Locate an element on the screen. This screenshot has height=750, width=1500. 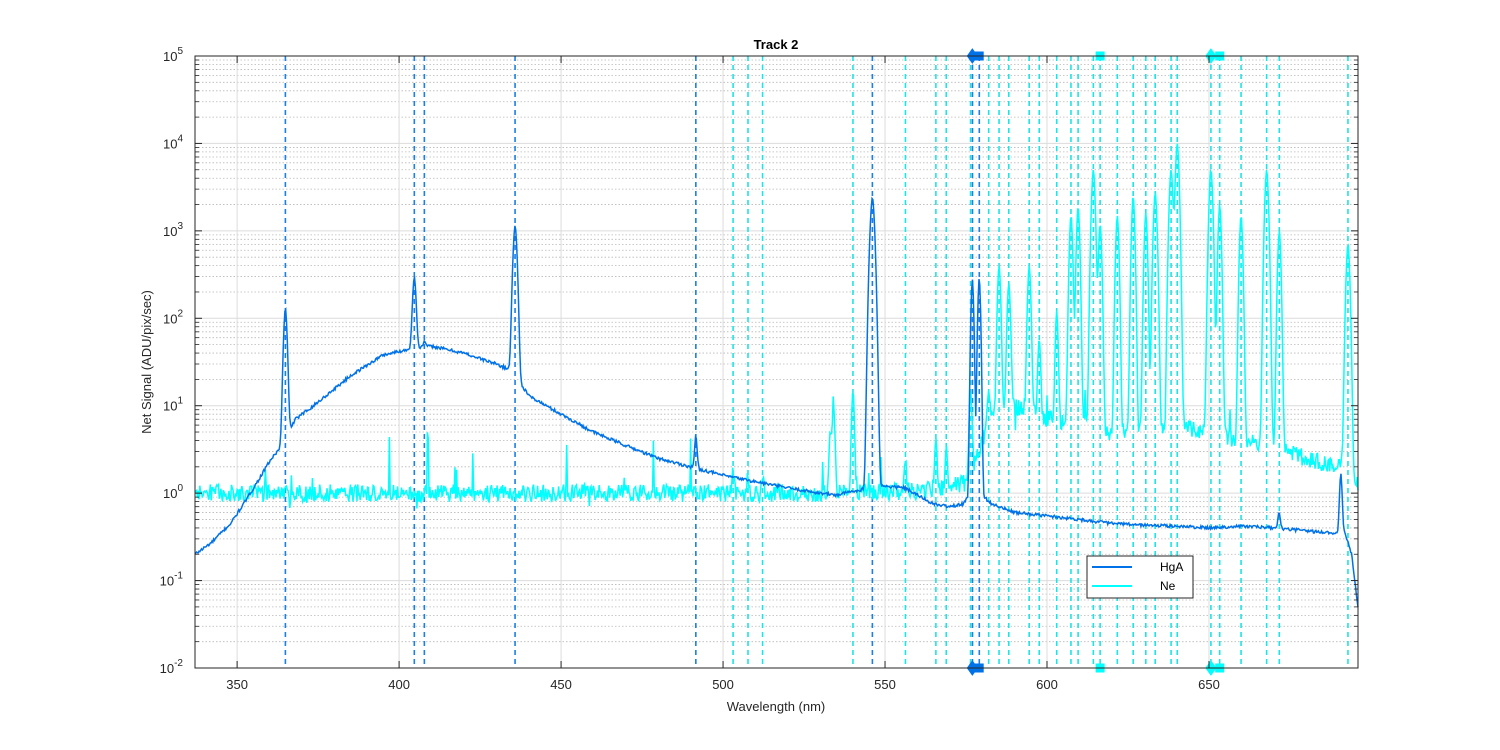
legend: HgA Ne is located at coordinates (1140, 577).